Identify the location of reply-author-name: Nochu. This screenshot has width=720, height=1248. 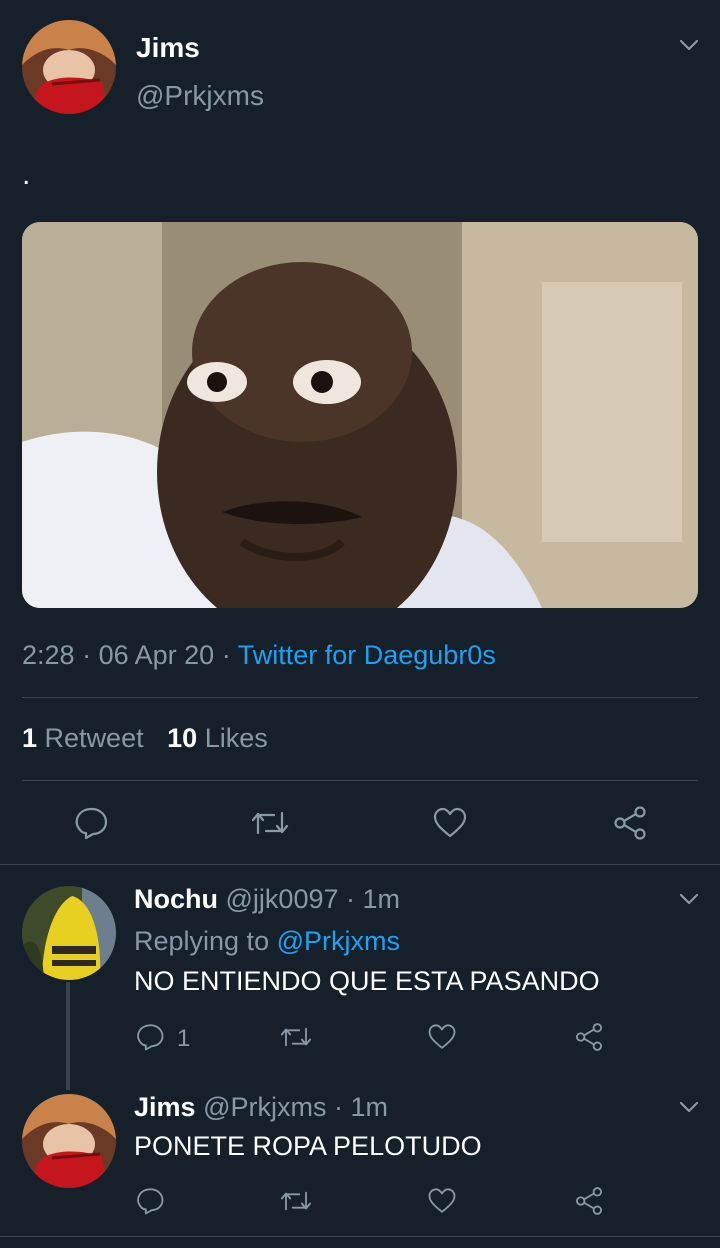
(176, 899).